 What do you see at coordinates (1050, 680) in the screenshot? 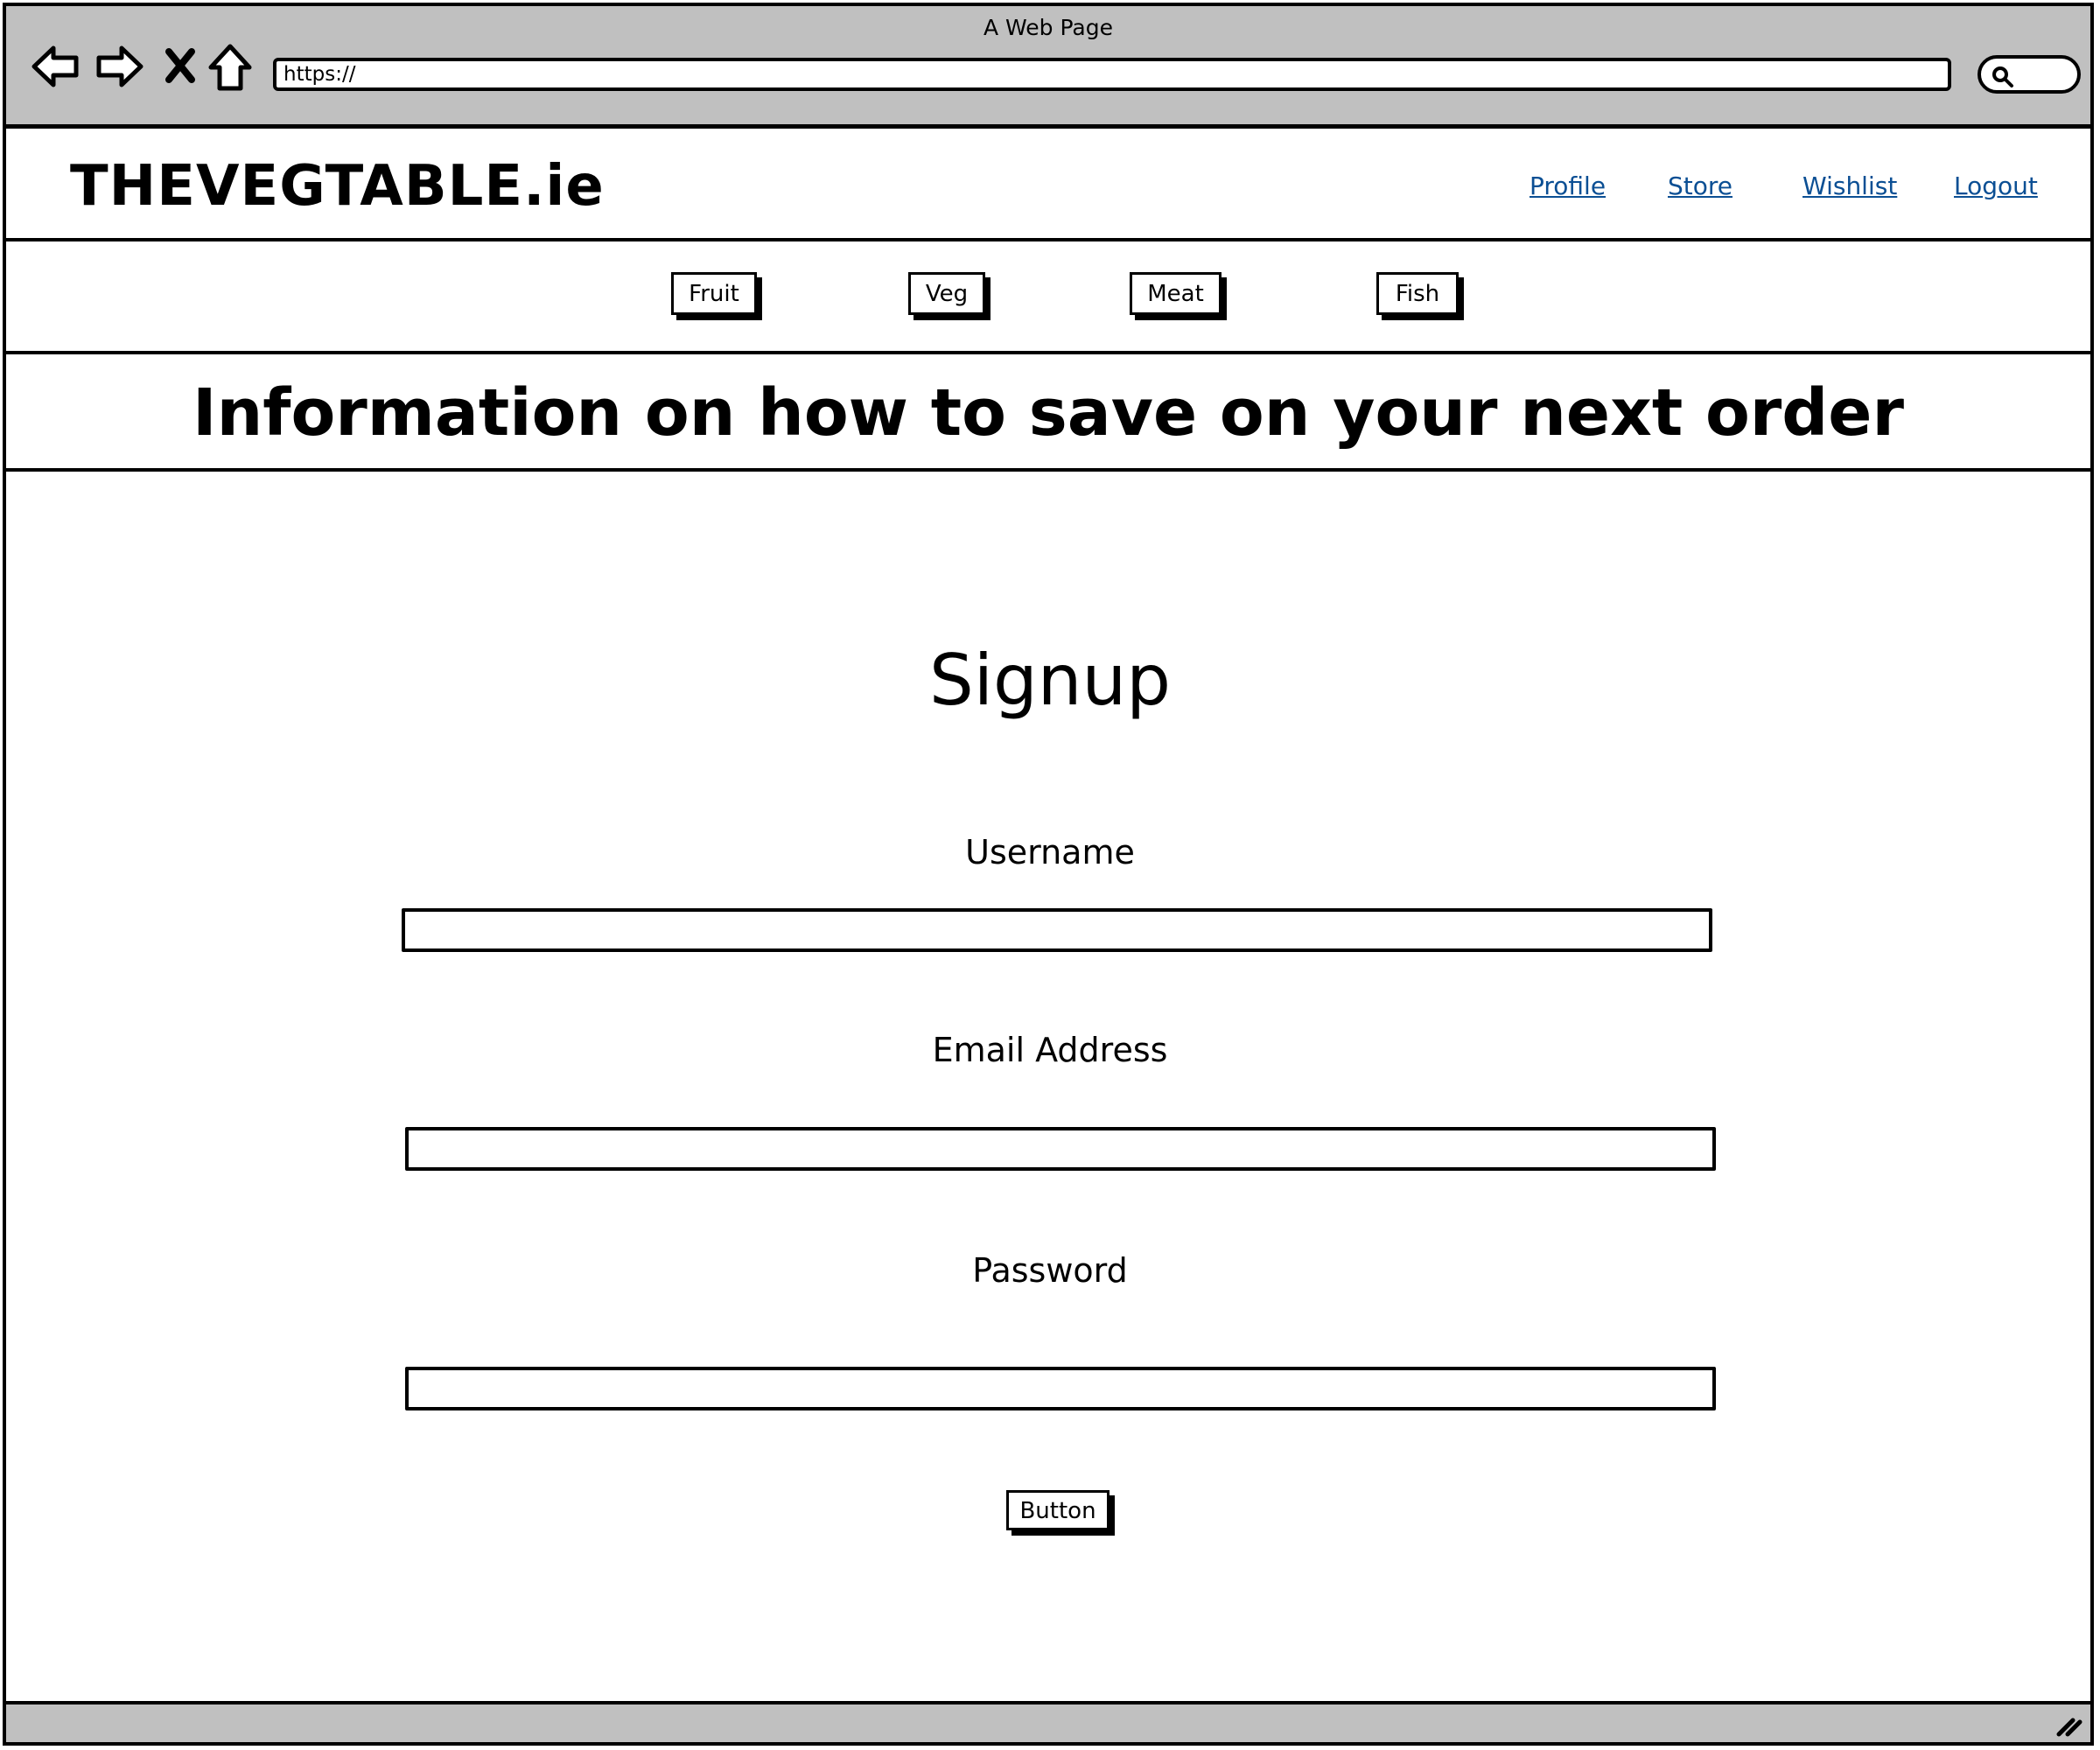
I see `form-title: Signup` at bounding box center [1050, 680].